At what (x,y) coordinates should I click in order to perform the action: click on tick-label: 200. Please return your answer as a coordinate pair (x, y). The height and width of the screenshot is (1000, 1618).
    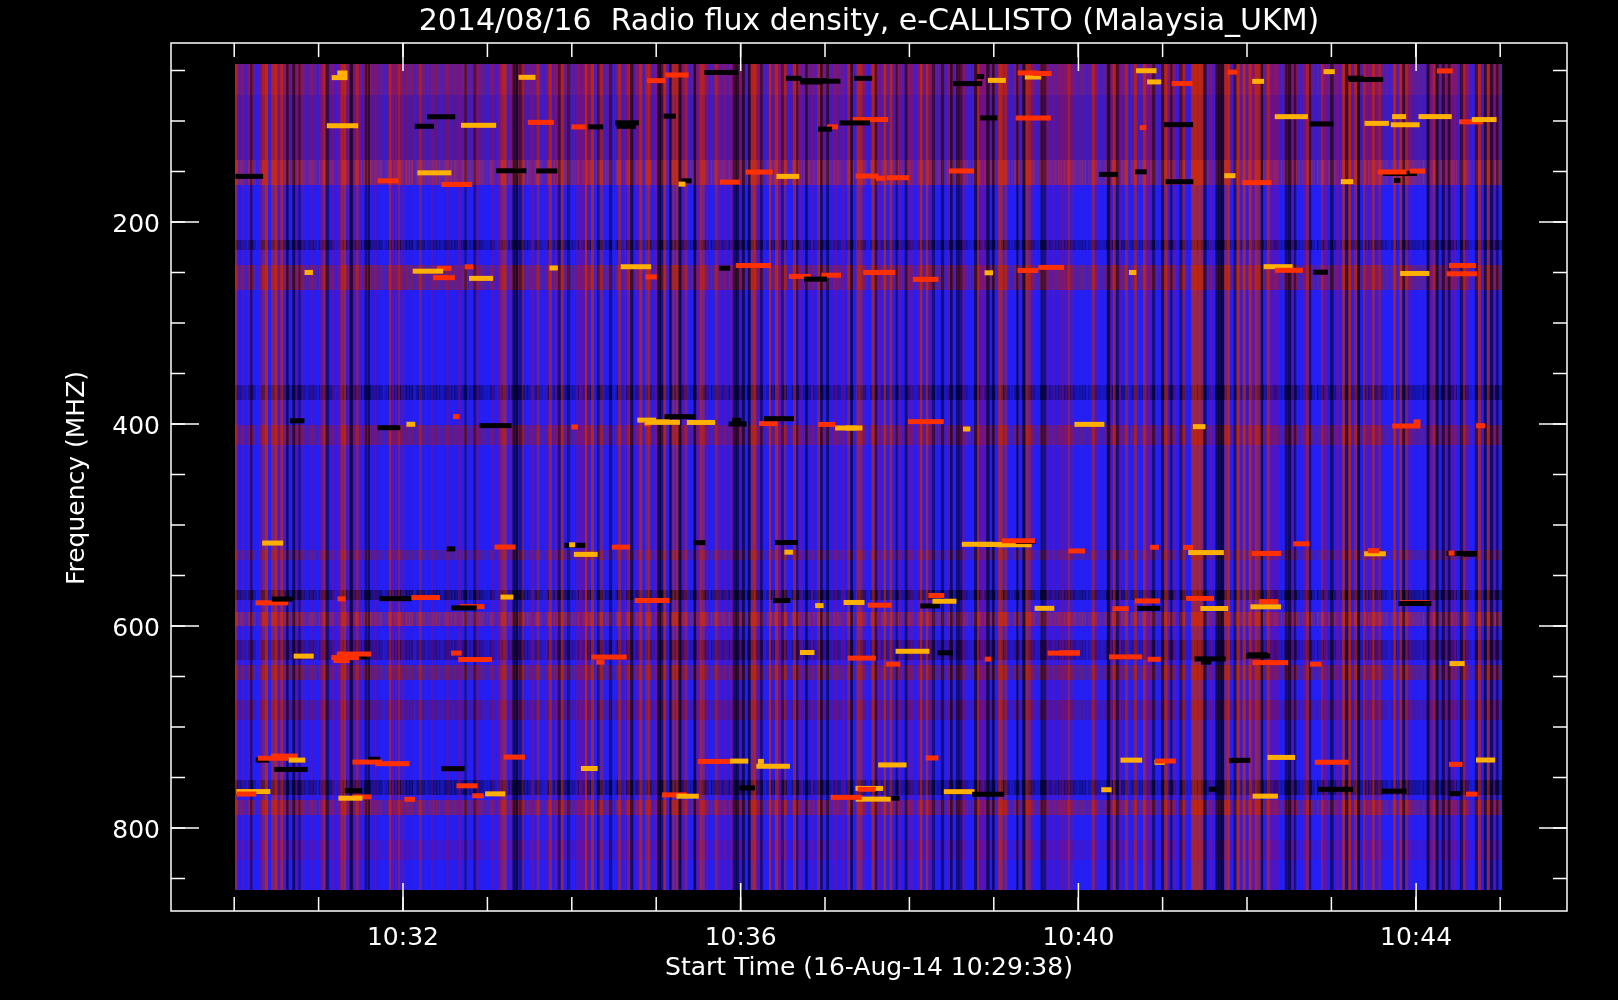
    Looking at the image, I should click on (136, 223).